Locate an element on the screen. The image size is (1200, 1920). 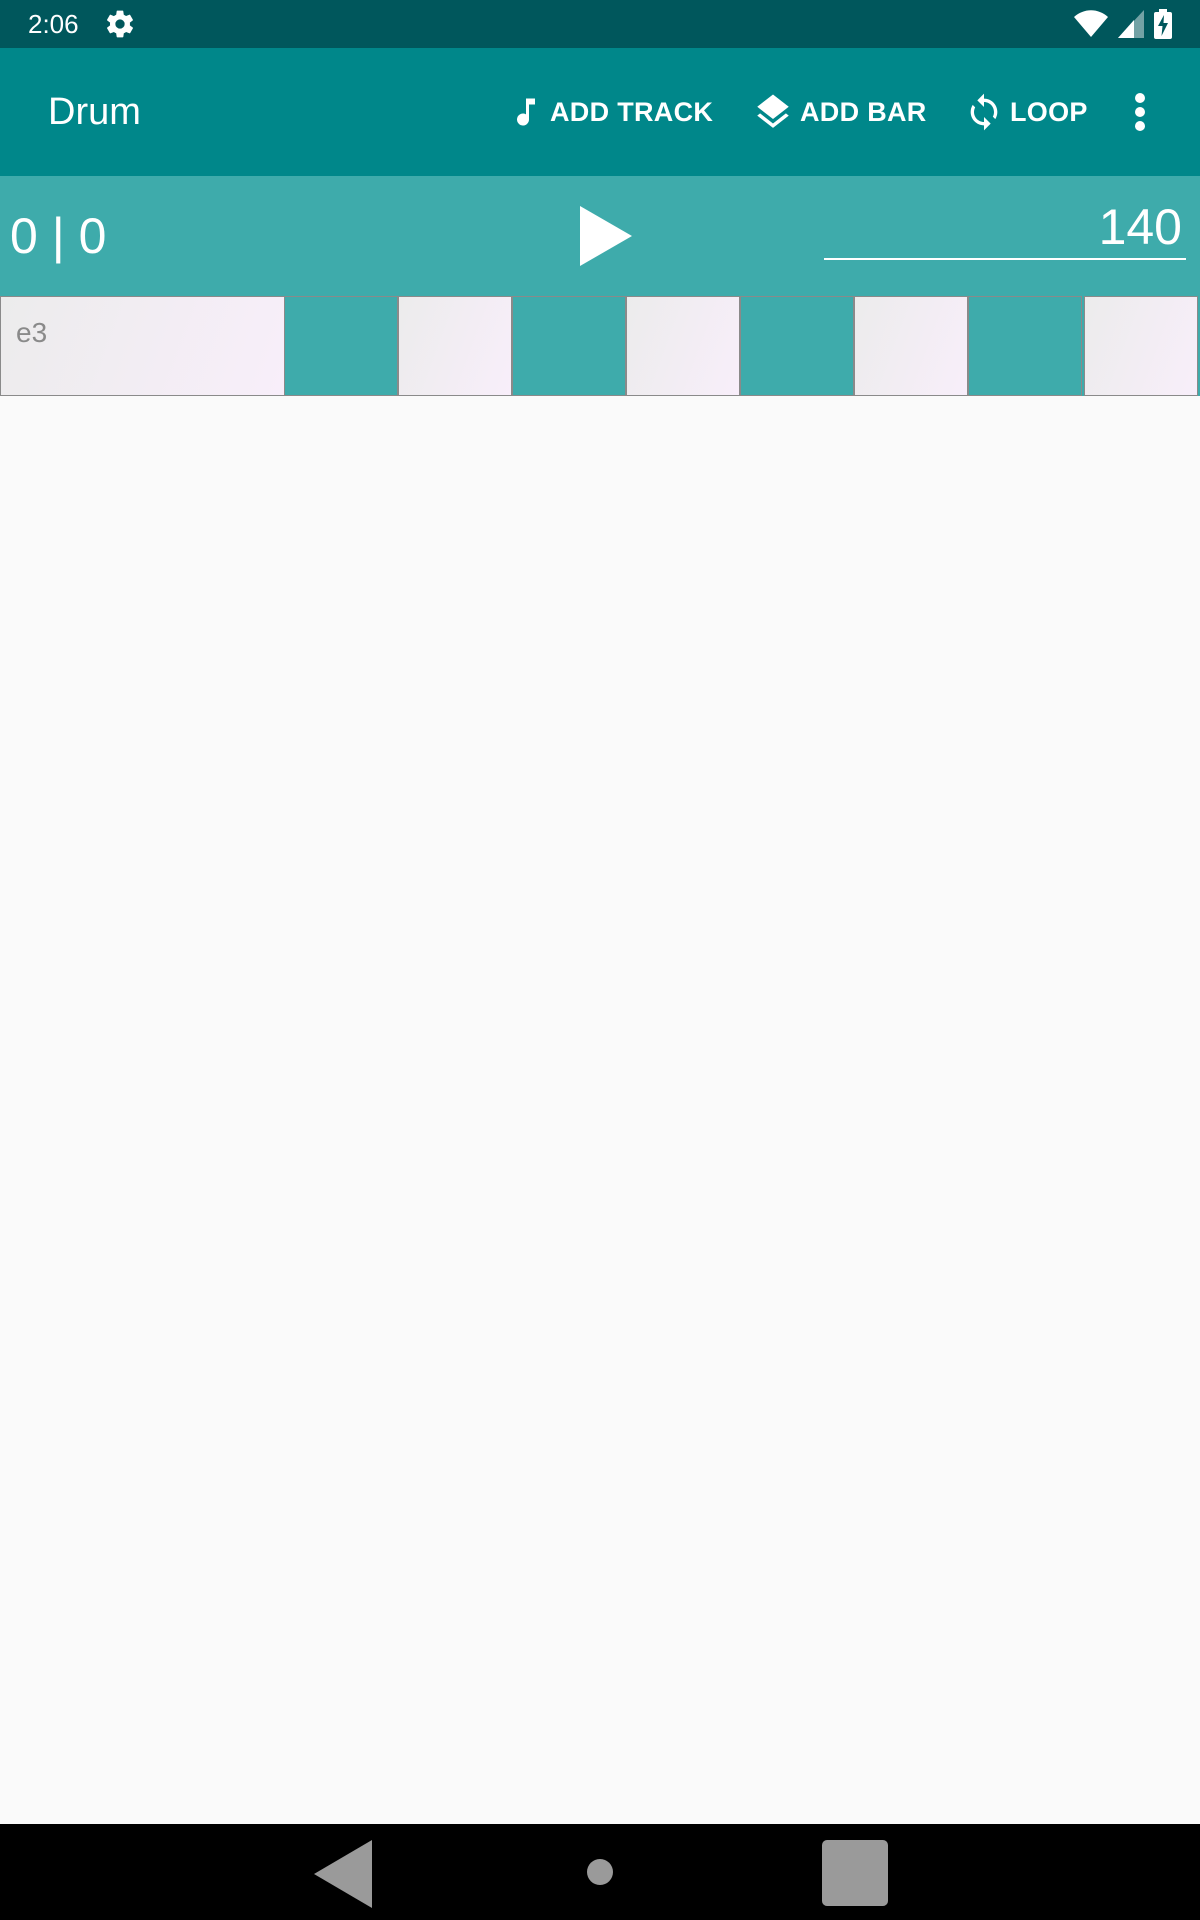
nav-bar is located at coordinates (600, 1872).